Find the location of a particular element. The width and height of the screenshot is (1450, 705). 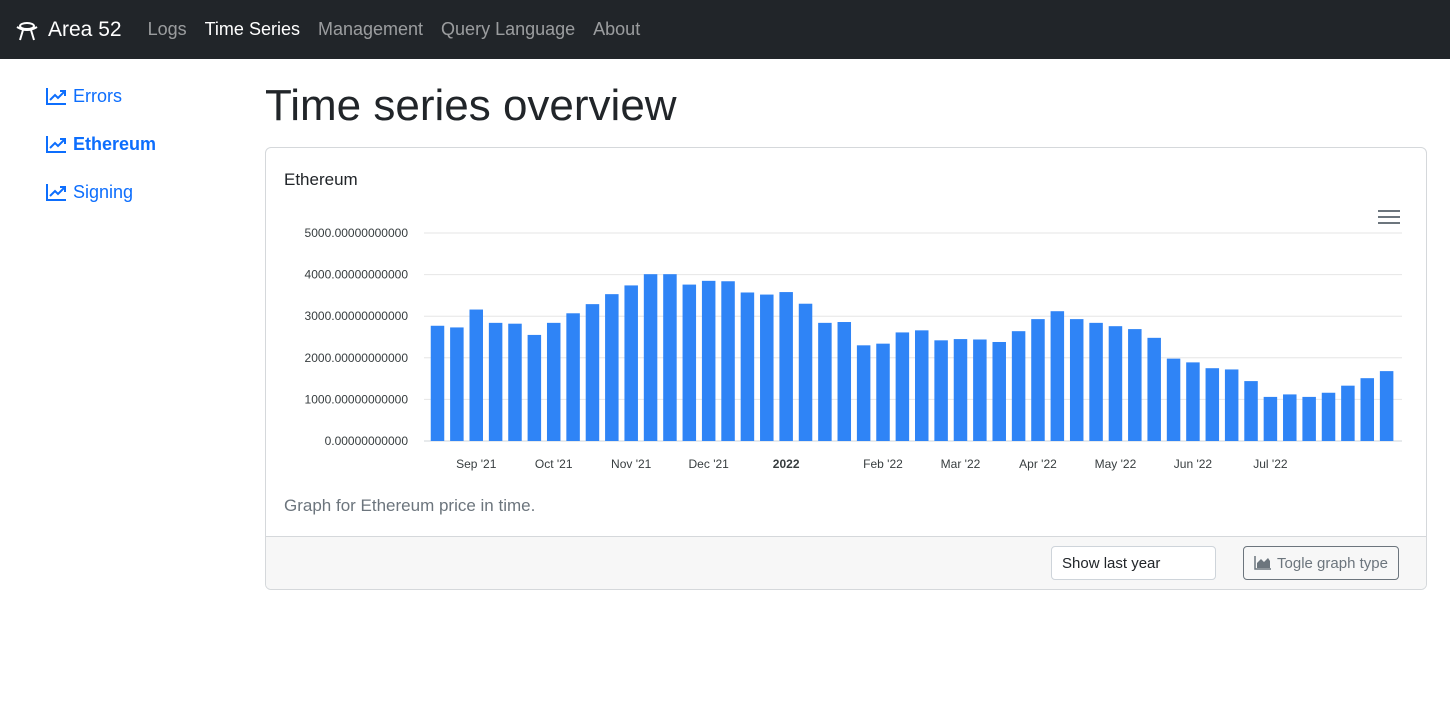

range-select: Show last year is located at coordinates (1133, 563).